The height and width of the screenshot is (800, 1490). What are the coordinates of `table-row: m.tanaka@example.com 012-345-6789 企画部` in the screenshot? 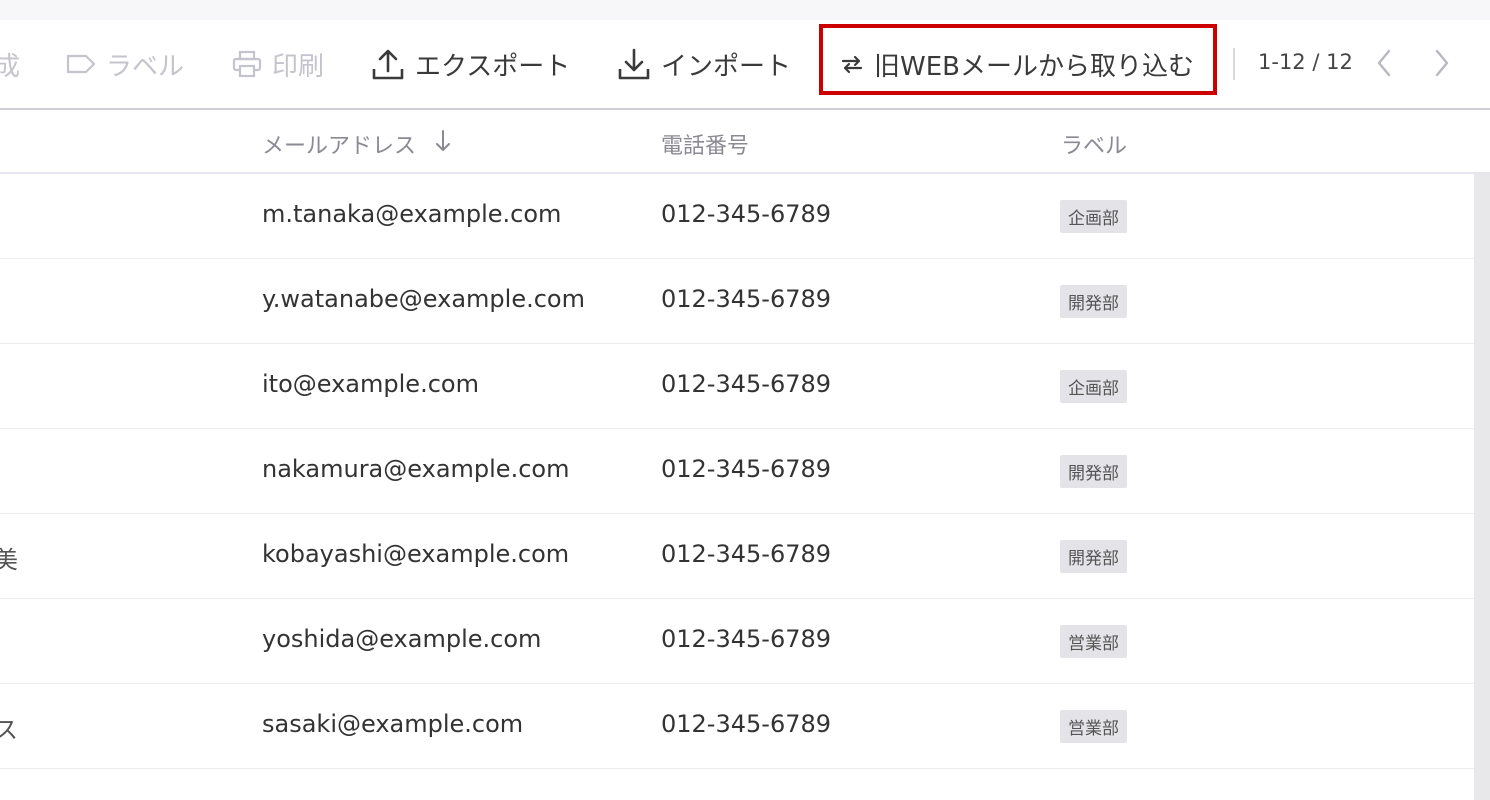 It's located at (737, 216).